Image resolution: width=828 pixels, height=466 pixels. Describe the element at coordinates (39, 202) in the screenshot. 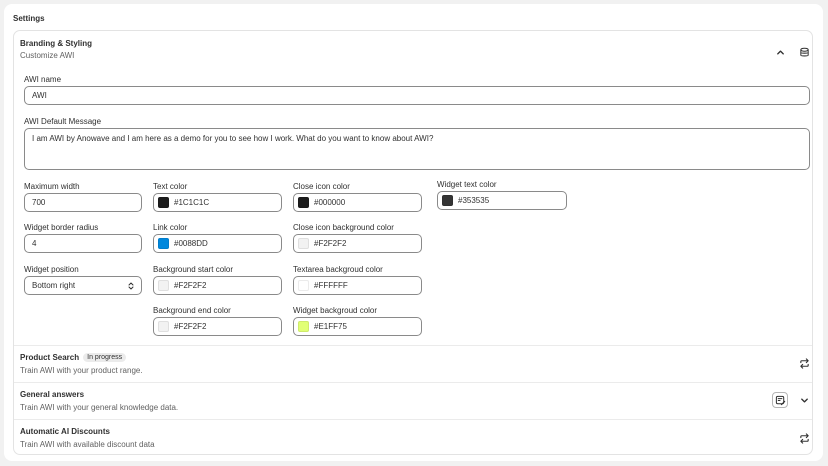

I see `max-width-value: 700` at that location.